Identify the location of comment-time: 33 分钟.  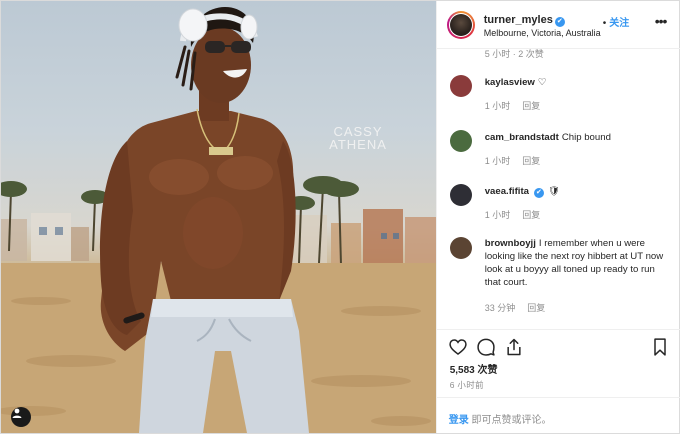
(500, 308).